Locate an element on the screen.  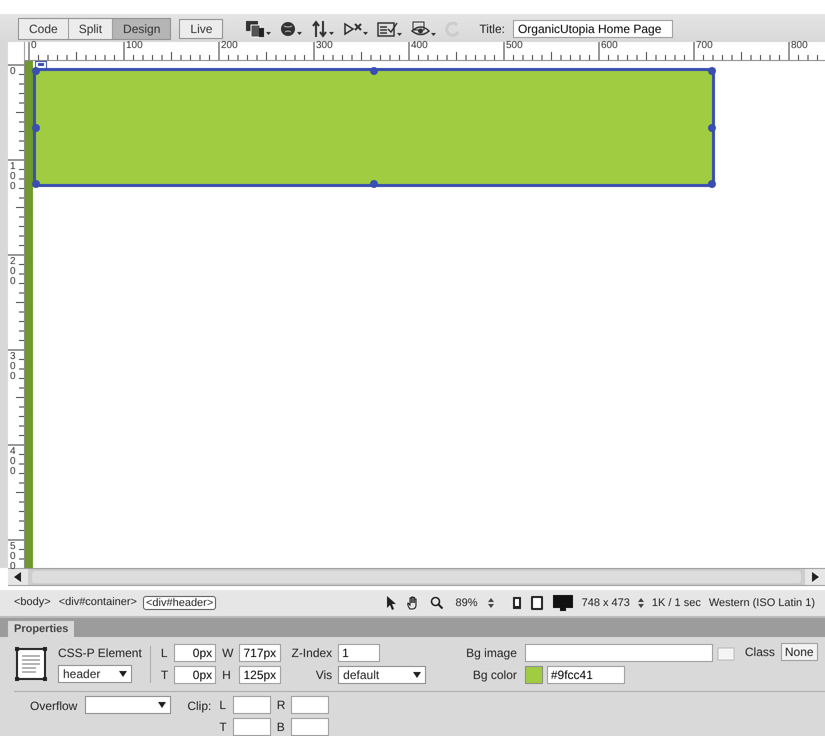
bg-image-field is located at coordinates (618, 653).